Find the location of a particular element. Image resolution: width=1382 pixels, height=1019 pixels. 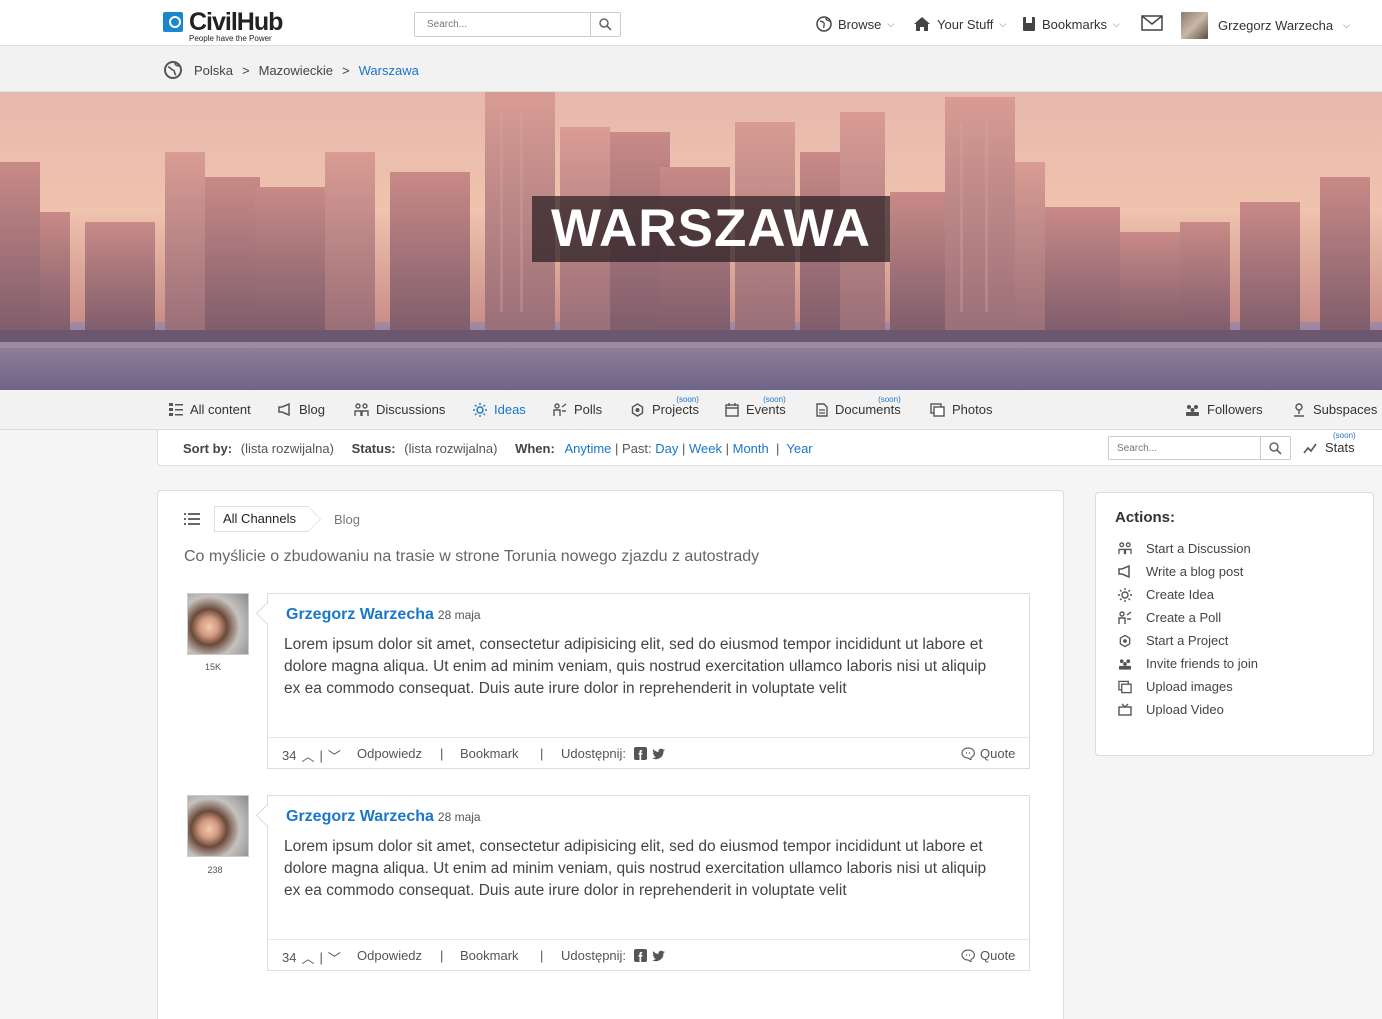

subspaces-label: Subspaces is located at coordinates (1345, 409).